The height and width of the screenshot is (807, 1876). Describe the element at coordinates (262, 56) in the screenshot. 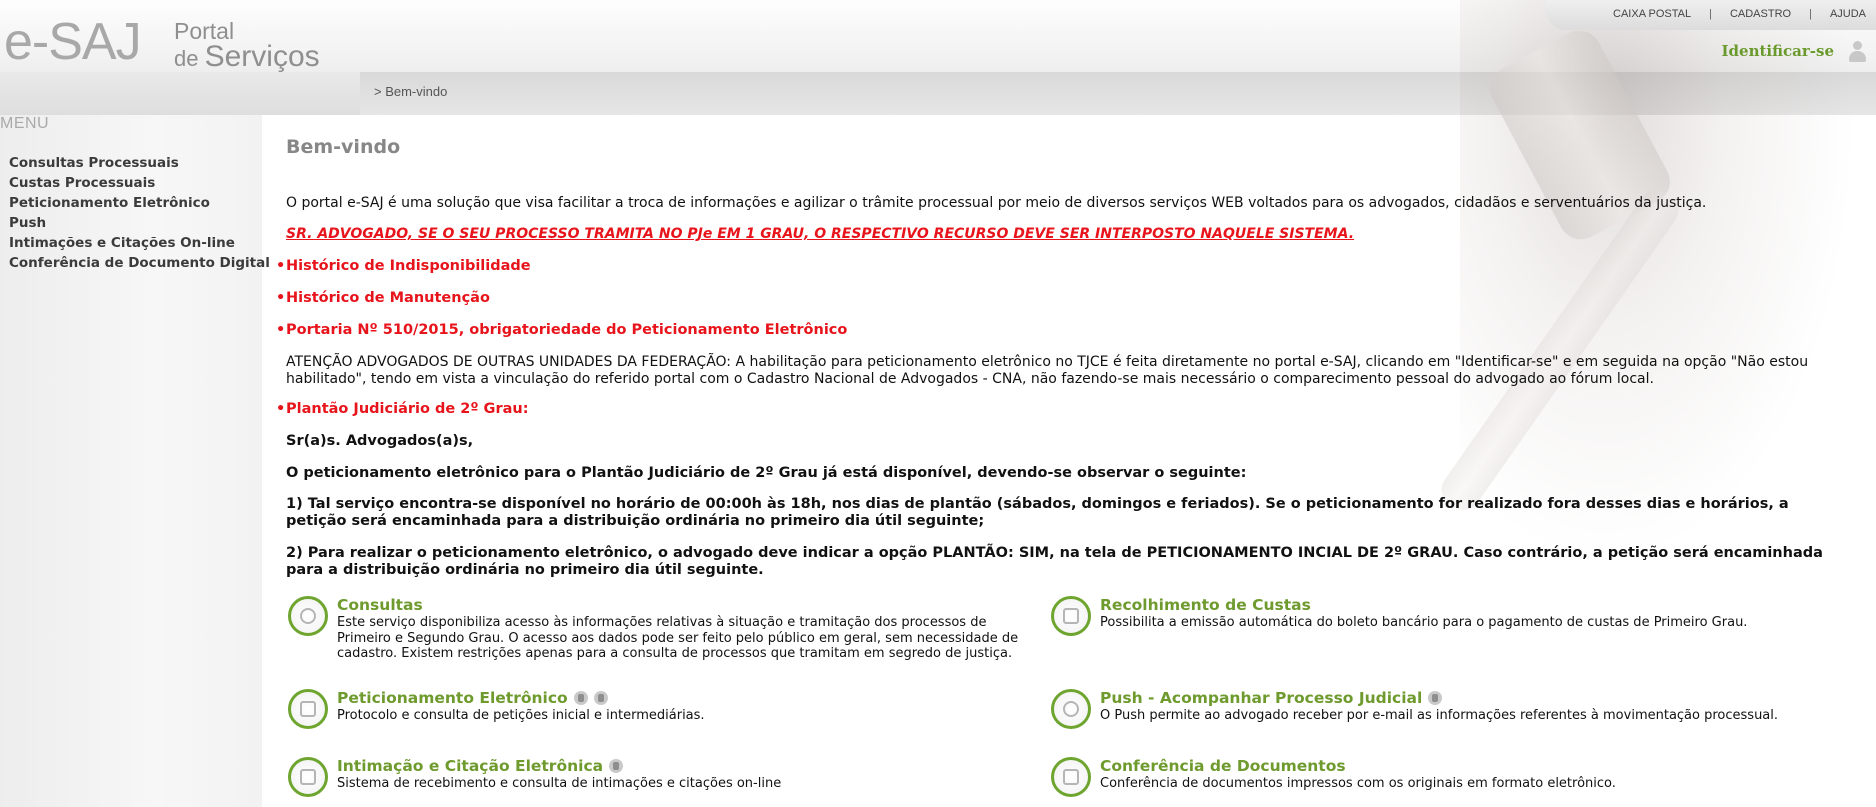

I see `logo-servicos-word: Serviços` at that location.